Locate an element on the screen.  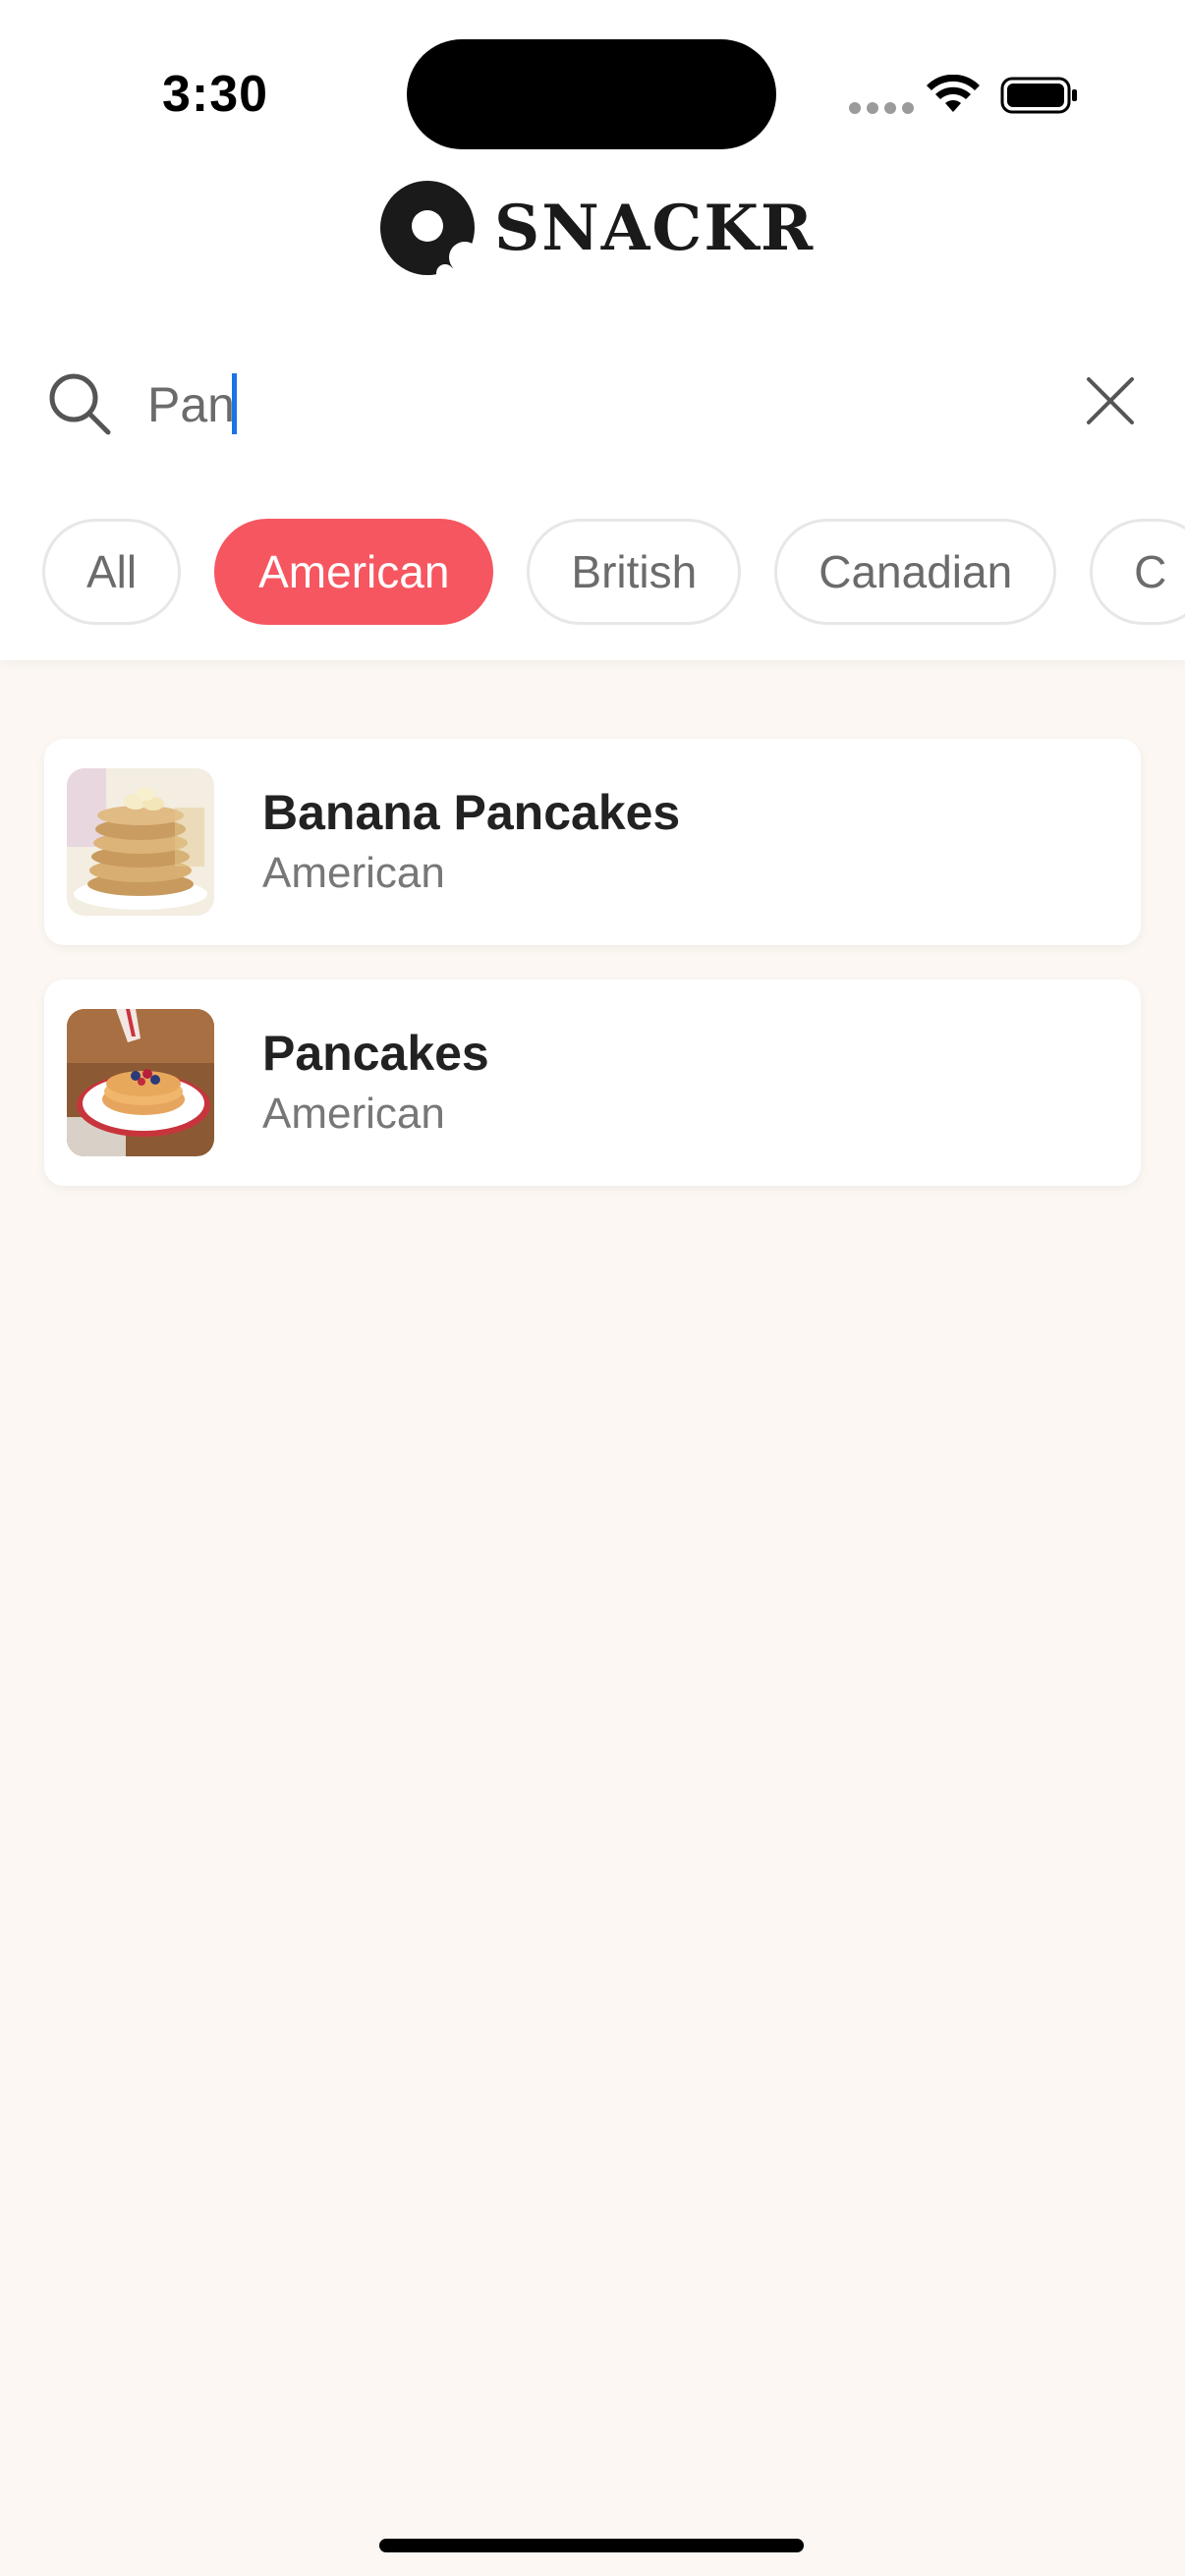
filter-chip-partial: C is located at coordinates (1138, 572).